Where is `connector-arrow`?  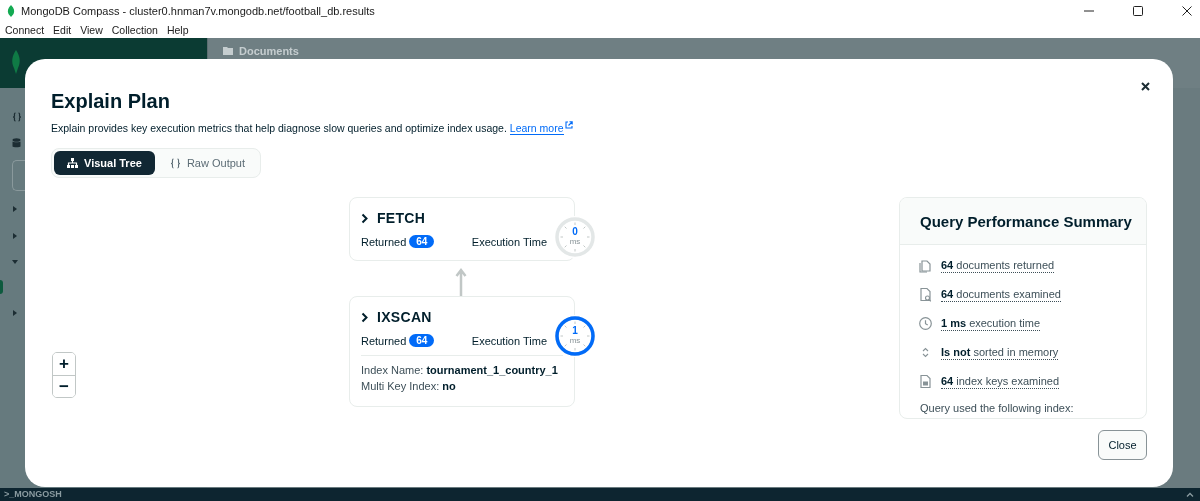
connector-arrow is located at coordinates (461, 281).